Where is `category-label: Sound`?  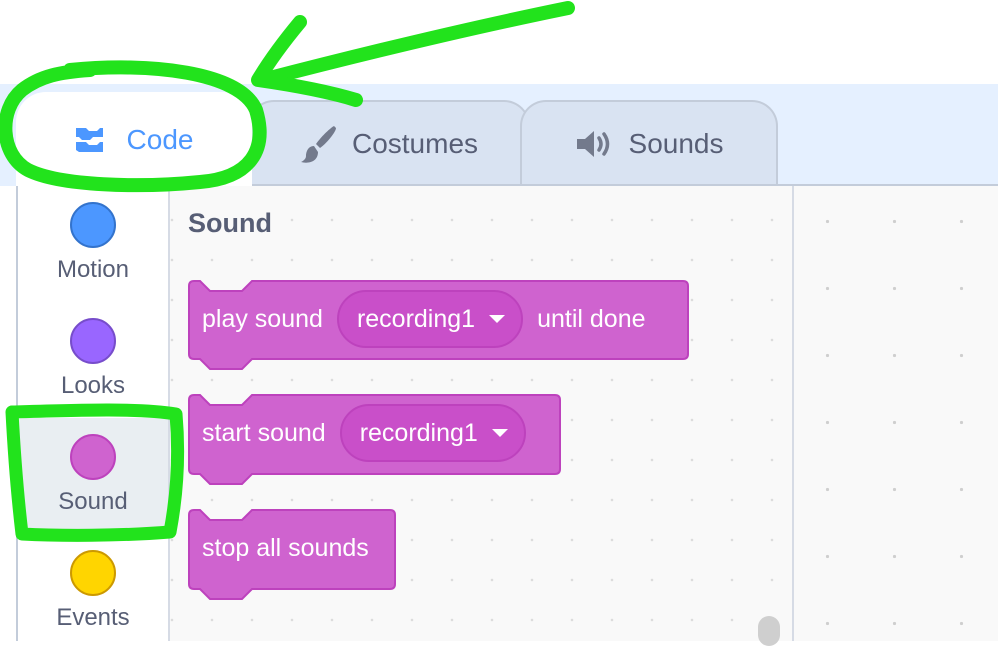 category-label: Sound is located at coordinates (93, 501).